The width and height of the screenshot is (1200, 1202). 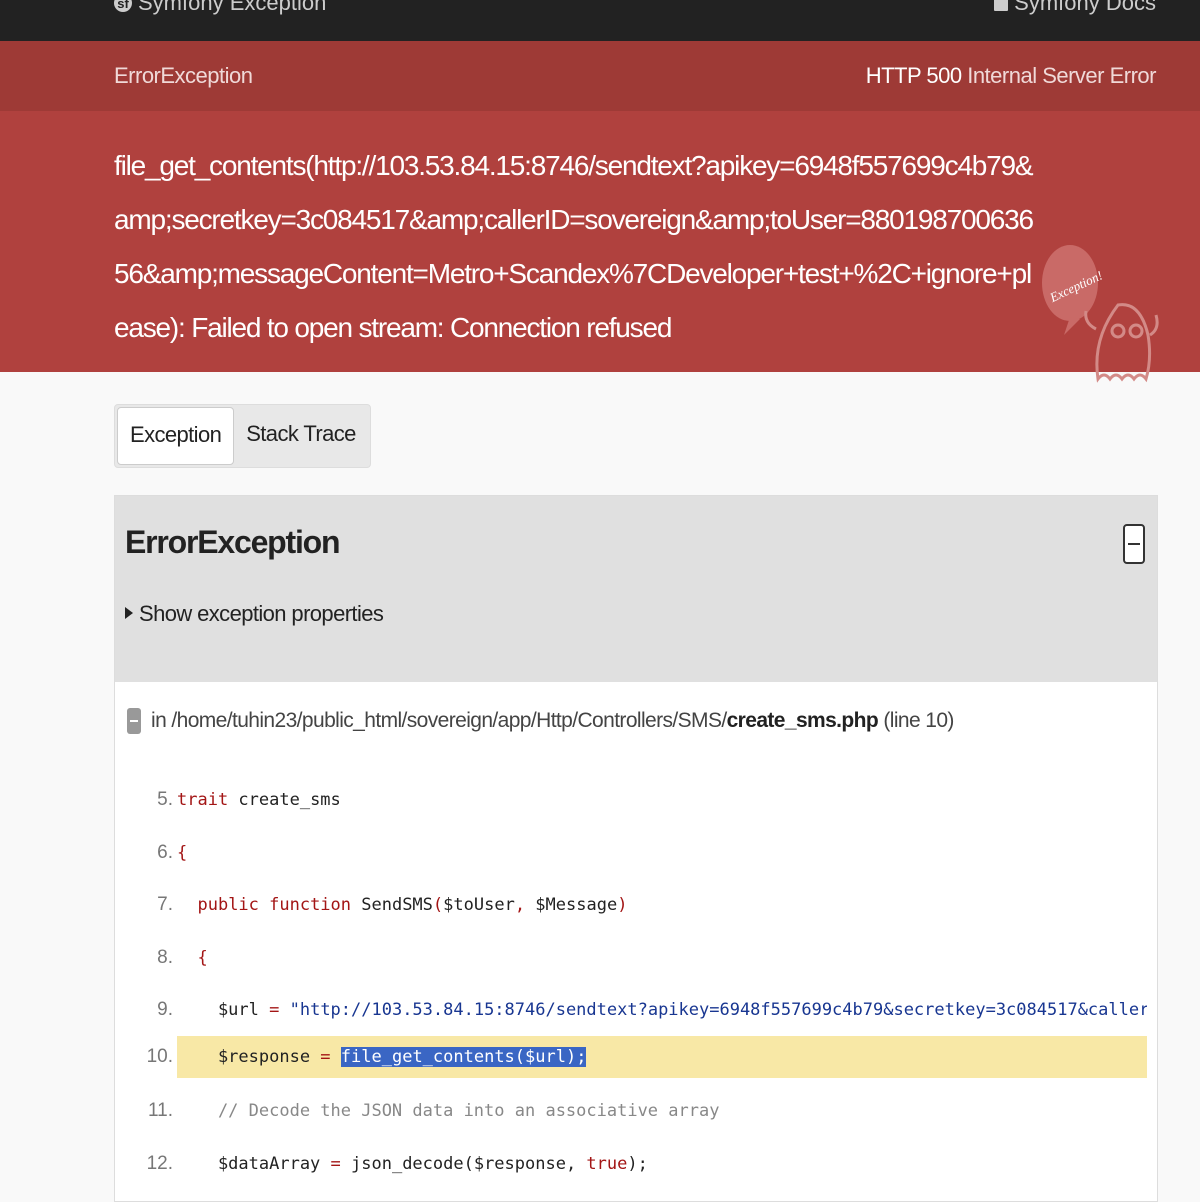 I want to click on code-token: SendSMS, so click(x=392, y=905).